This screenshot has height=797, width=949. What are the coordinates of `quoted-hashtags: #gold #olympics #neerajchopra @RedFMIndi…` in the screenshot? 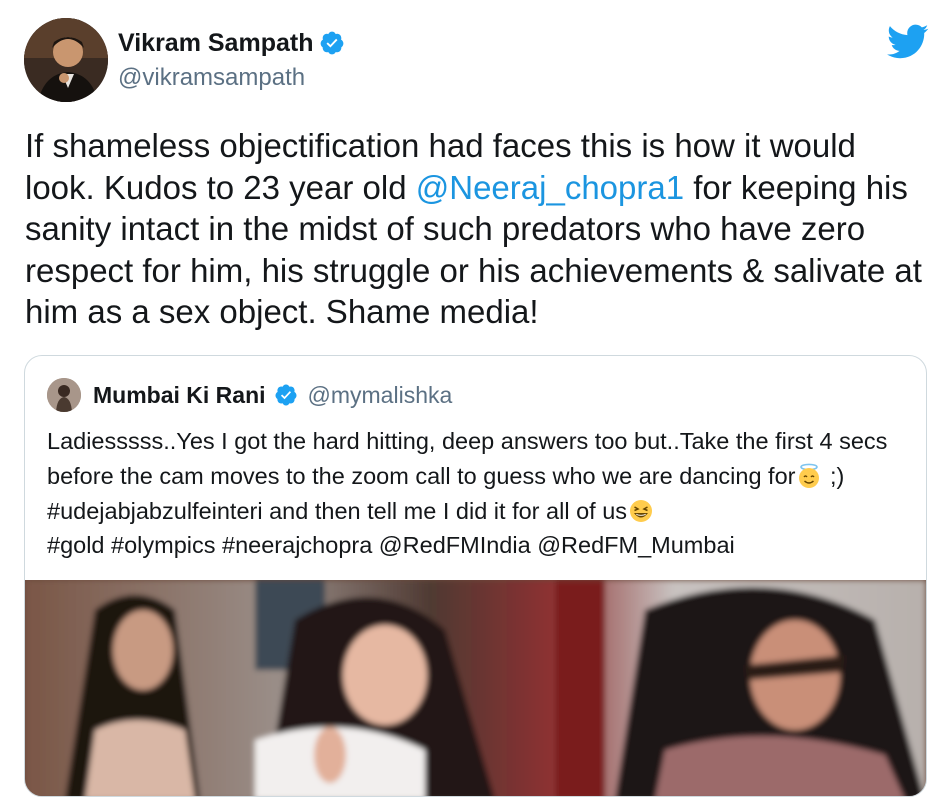 It's located at (391, 545).